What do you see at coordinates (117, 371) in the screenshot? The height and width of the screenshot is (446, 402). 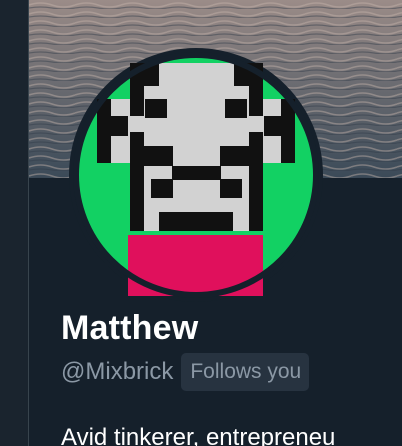 I see `profile-handle: @Mixbrick` at bounding box center [117, 371].